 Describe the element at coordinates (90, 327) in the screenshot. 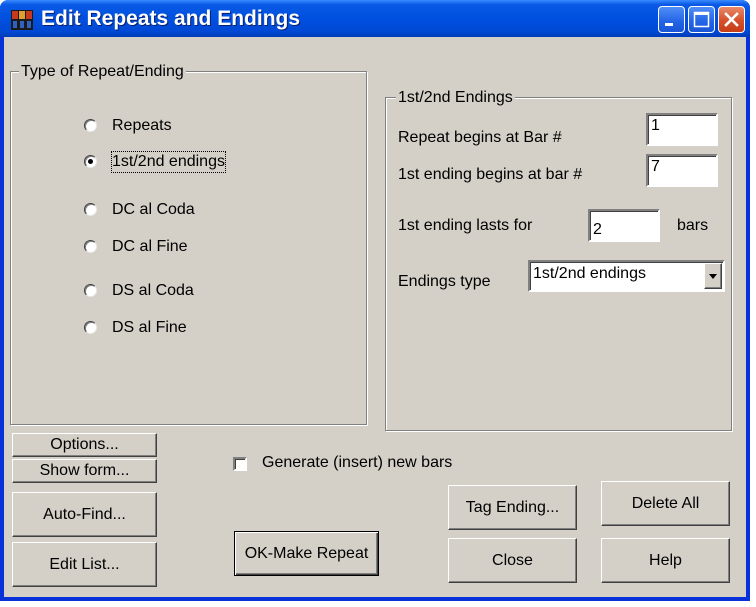

I see `radio-ds-al-fine` at that location.